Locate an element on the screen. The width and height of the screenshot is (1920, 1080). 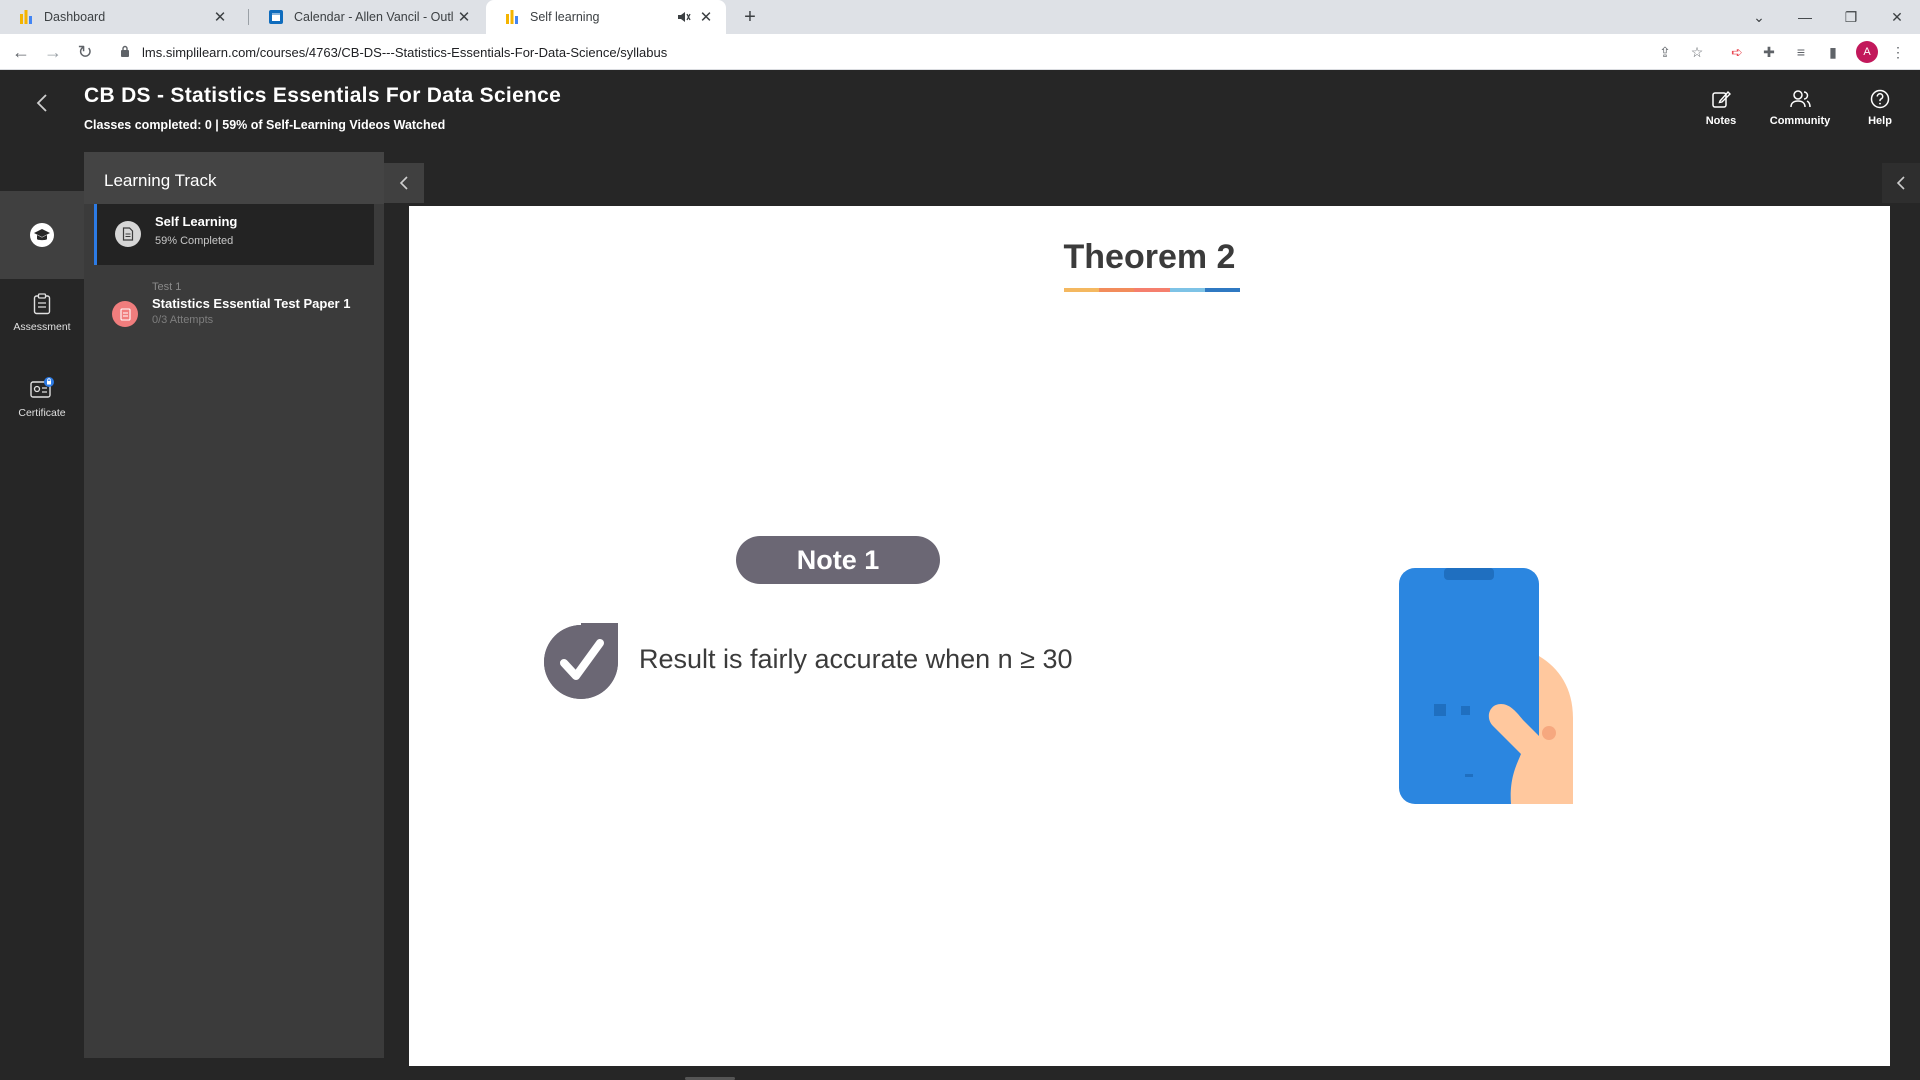
tab-search-icon: ⌄ is located at coordinates (1759, 17).